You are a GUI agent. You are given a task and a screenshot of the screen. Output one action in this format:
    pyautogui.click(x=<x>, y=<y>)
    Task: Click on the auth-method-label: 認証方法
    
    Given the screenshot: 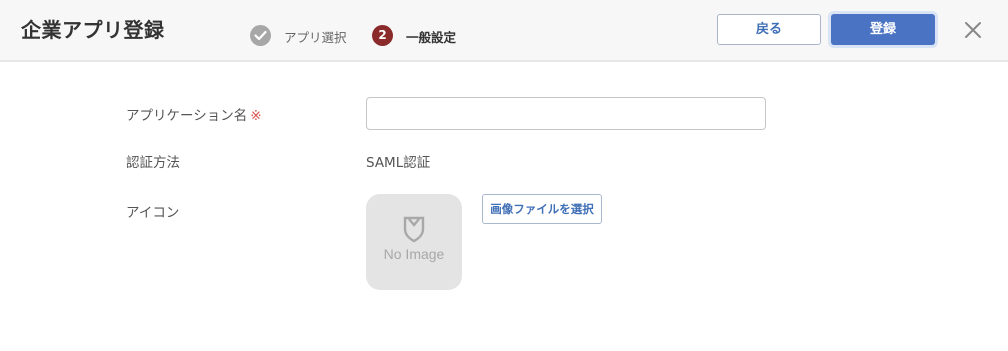 What is the action you would take?
    pyautogui.click(x=153, y=163)
    